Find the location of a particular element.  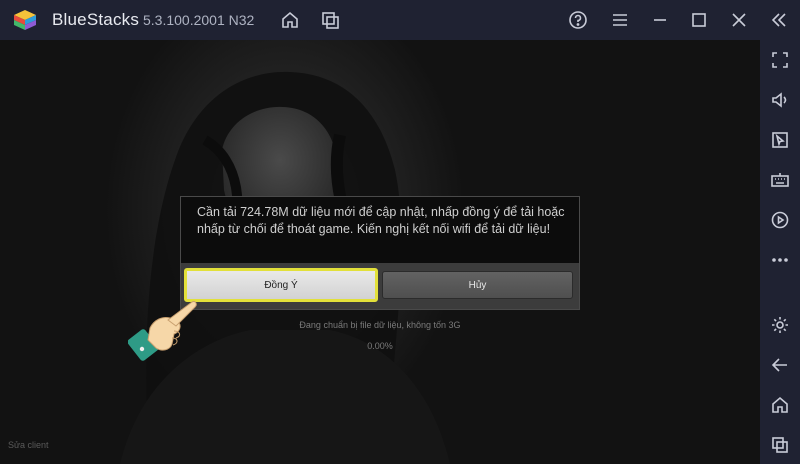

fullscreen-button is located at coordinates (780, 60).